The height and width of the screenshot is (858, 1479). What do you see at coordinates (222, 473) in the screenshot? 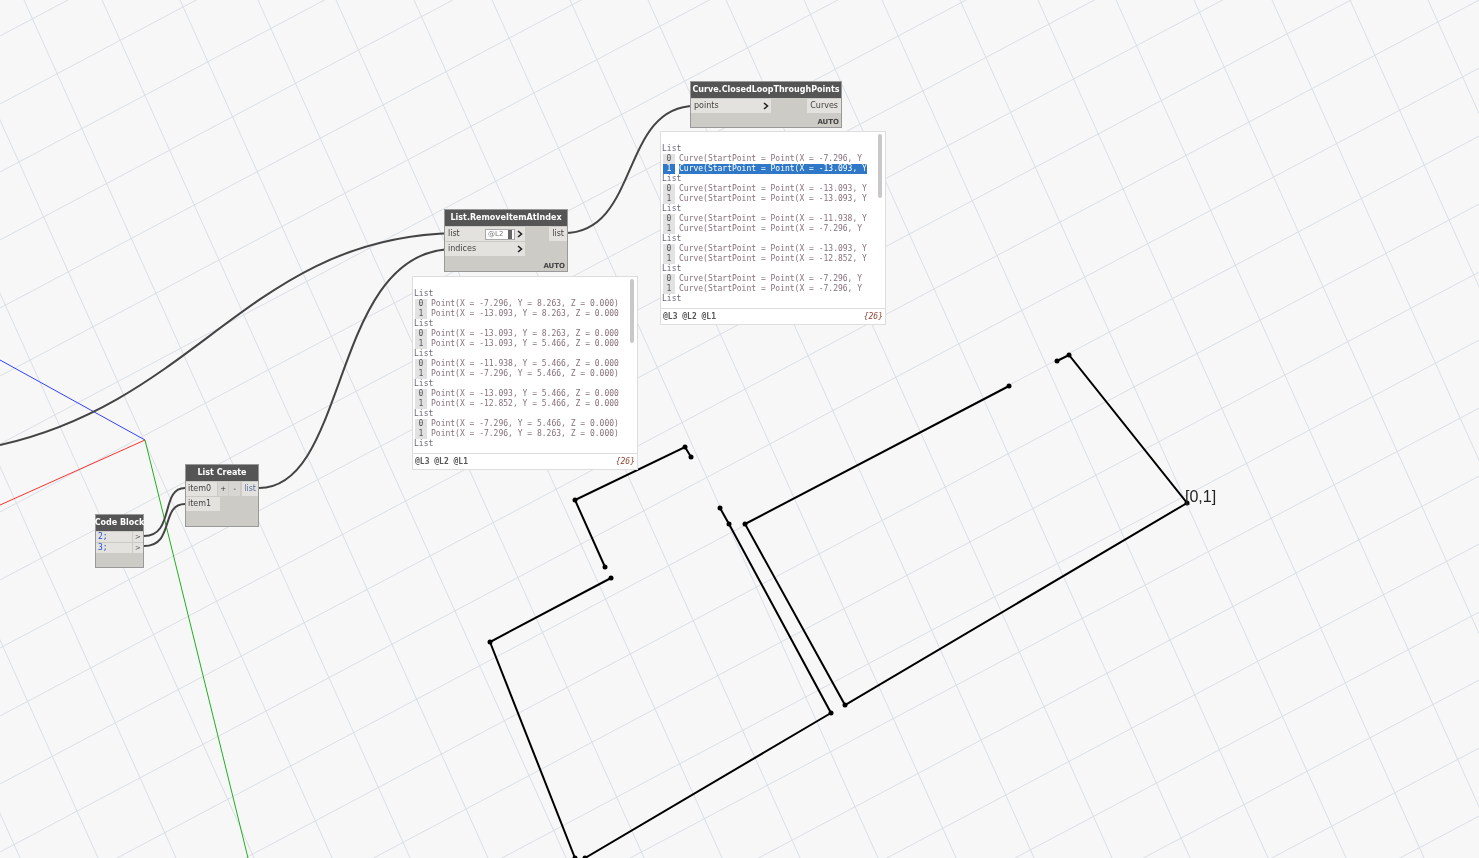
I see `node-title: List Create` at bounding box center [222, 473].